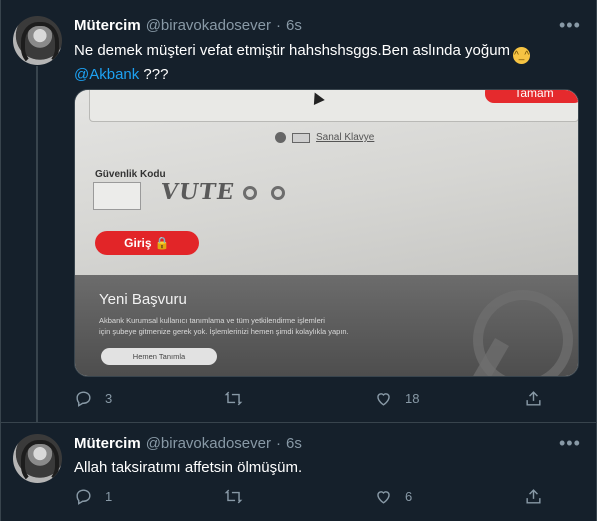  Describe the element at coordinates (412, 398) in the screenshot. I see `like-count: 18` at that location.